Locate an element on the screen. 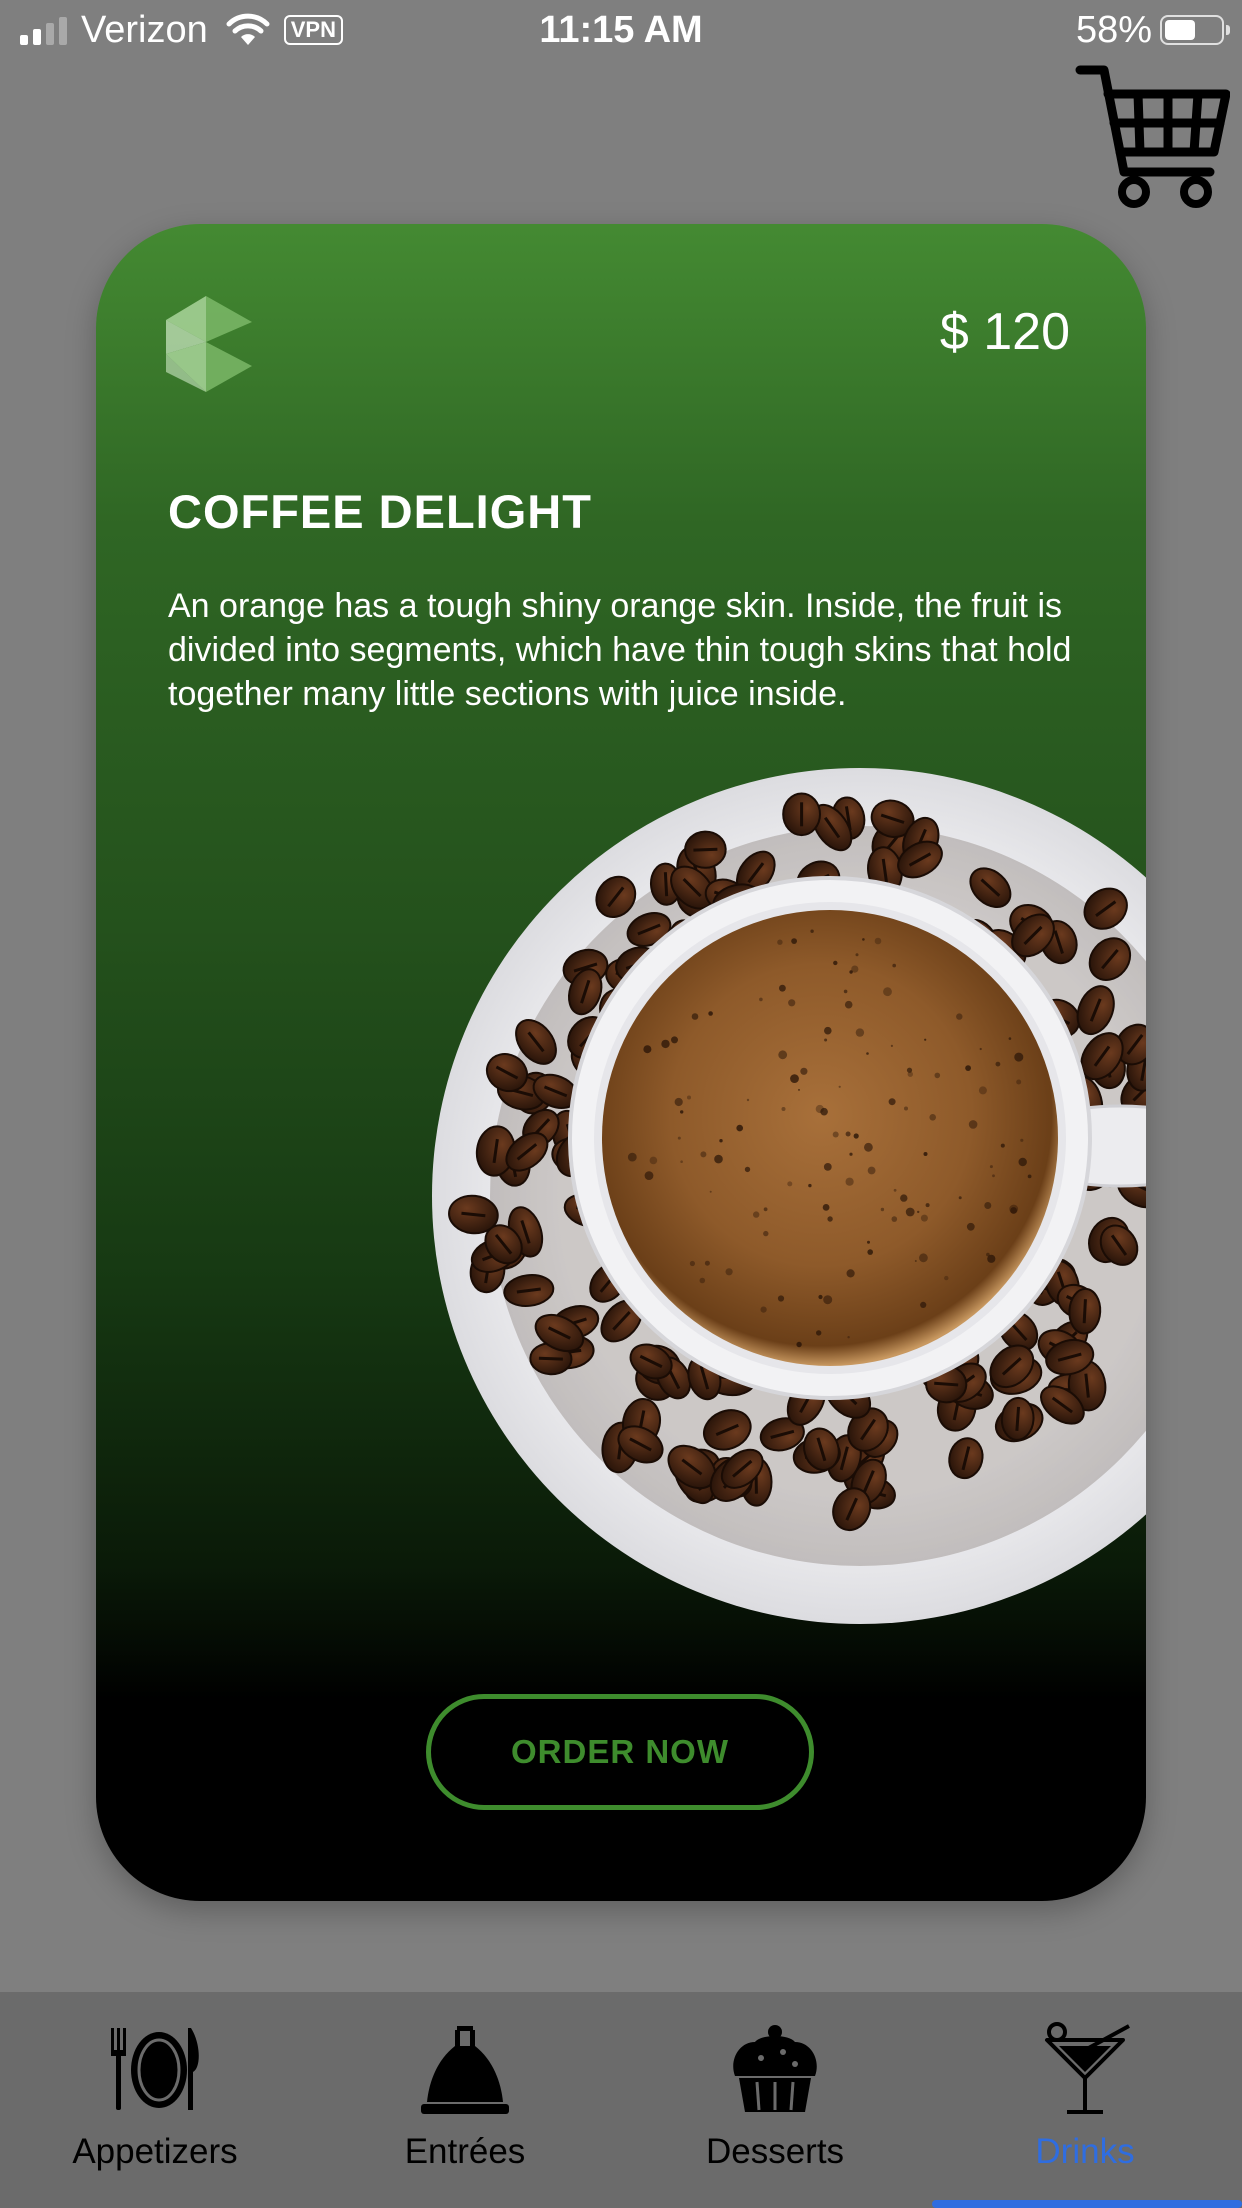 This screenshot has height=2208, width=1242. tab-appetizers: Appetizers is located at coordinates (155, 2100).